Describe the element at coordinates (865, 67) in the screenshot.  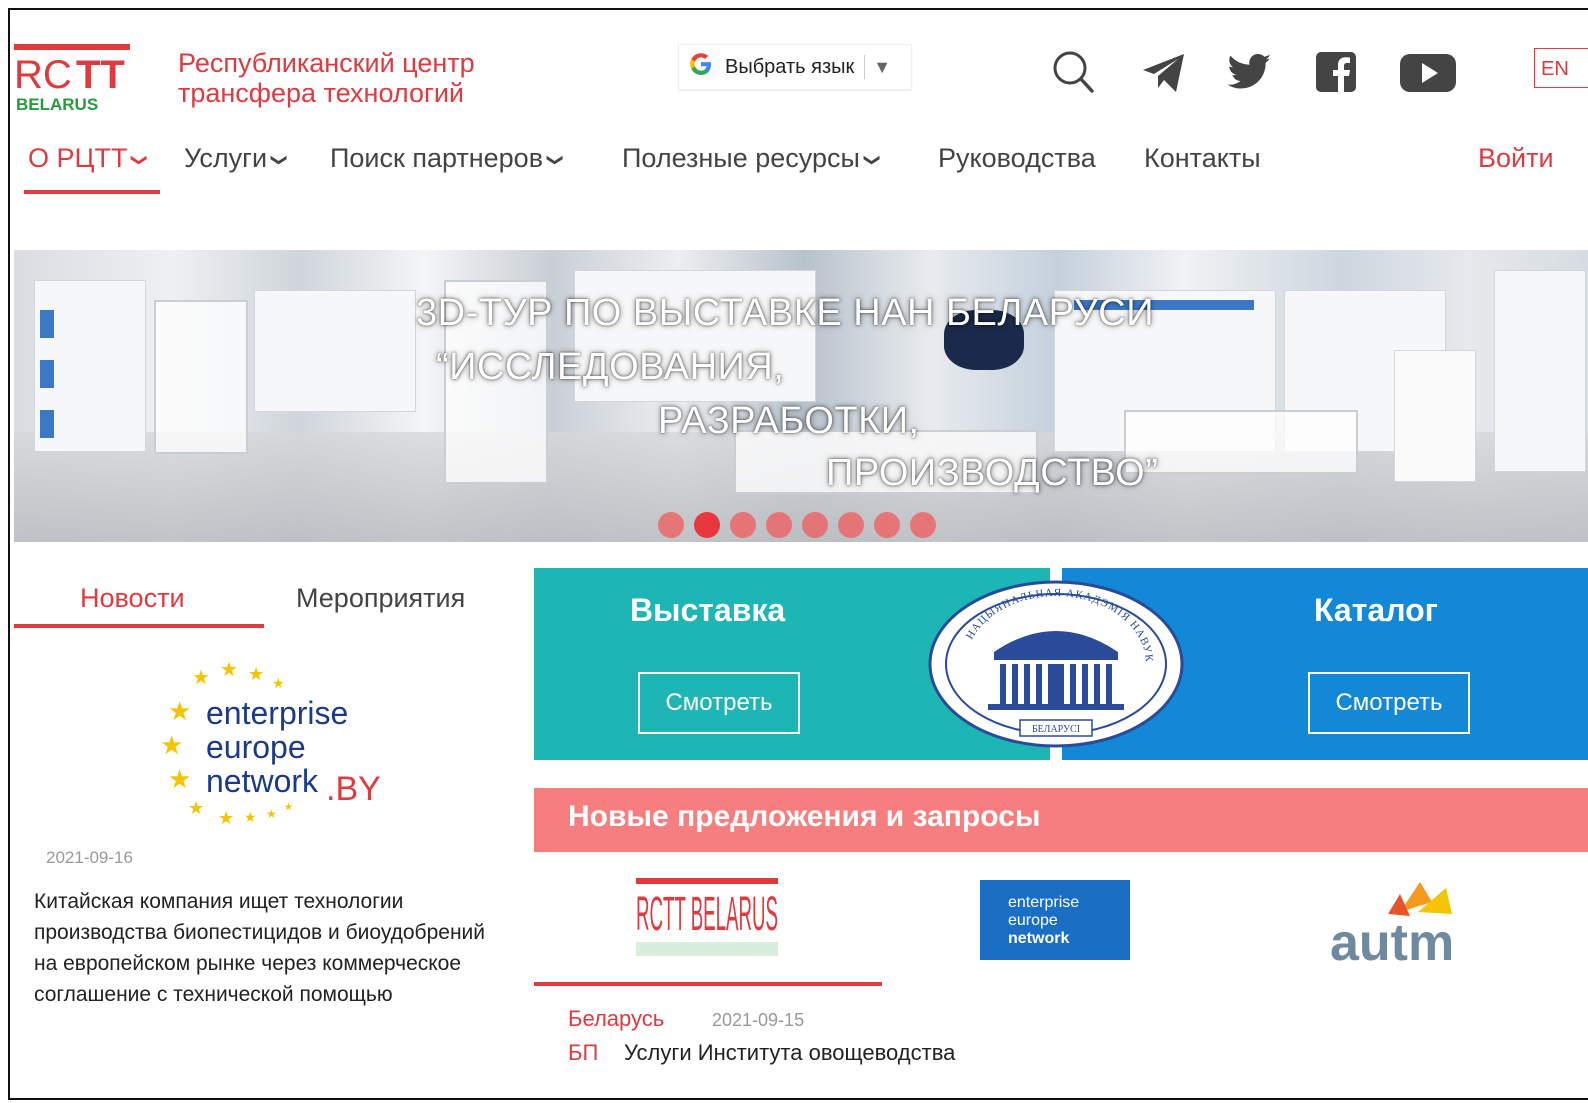
I see `language-divider` at that location.